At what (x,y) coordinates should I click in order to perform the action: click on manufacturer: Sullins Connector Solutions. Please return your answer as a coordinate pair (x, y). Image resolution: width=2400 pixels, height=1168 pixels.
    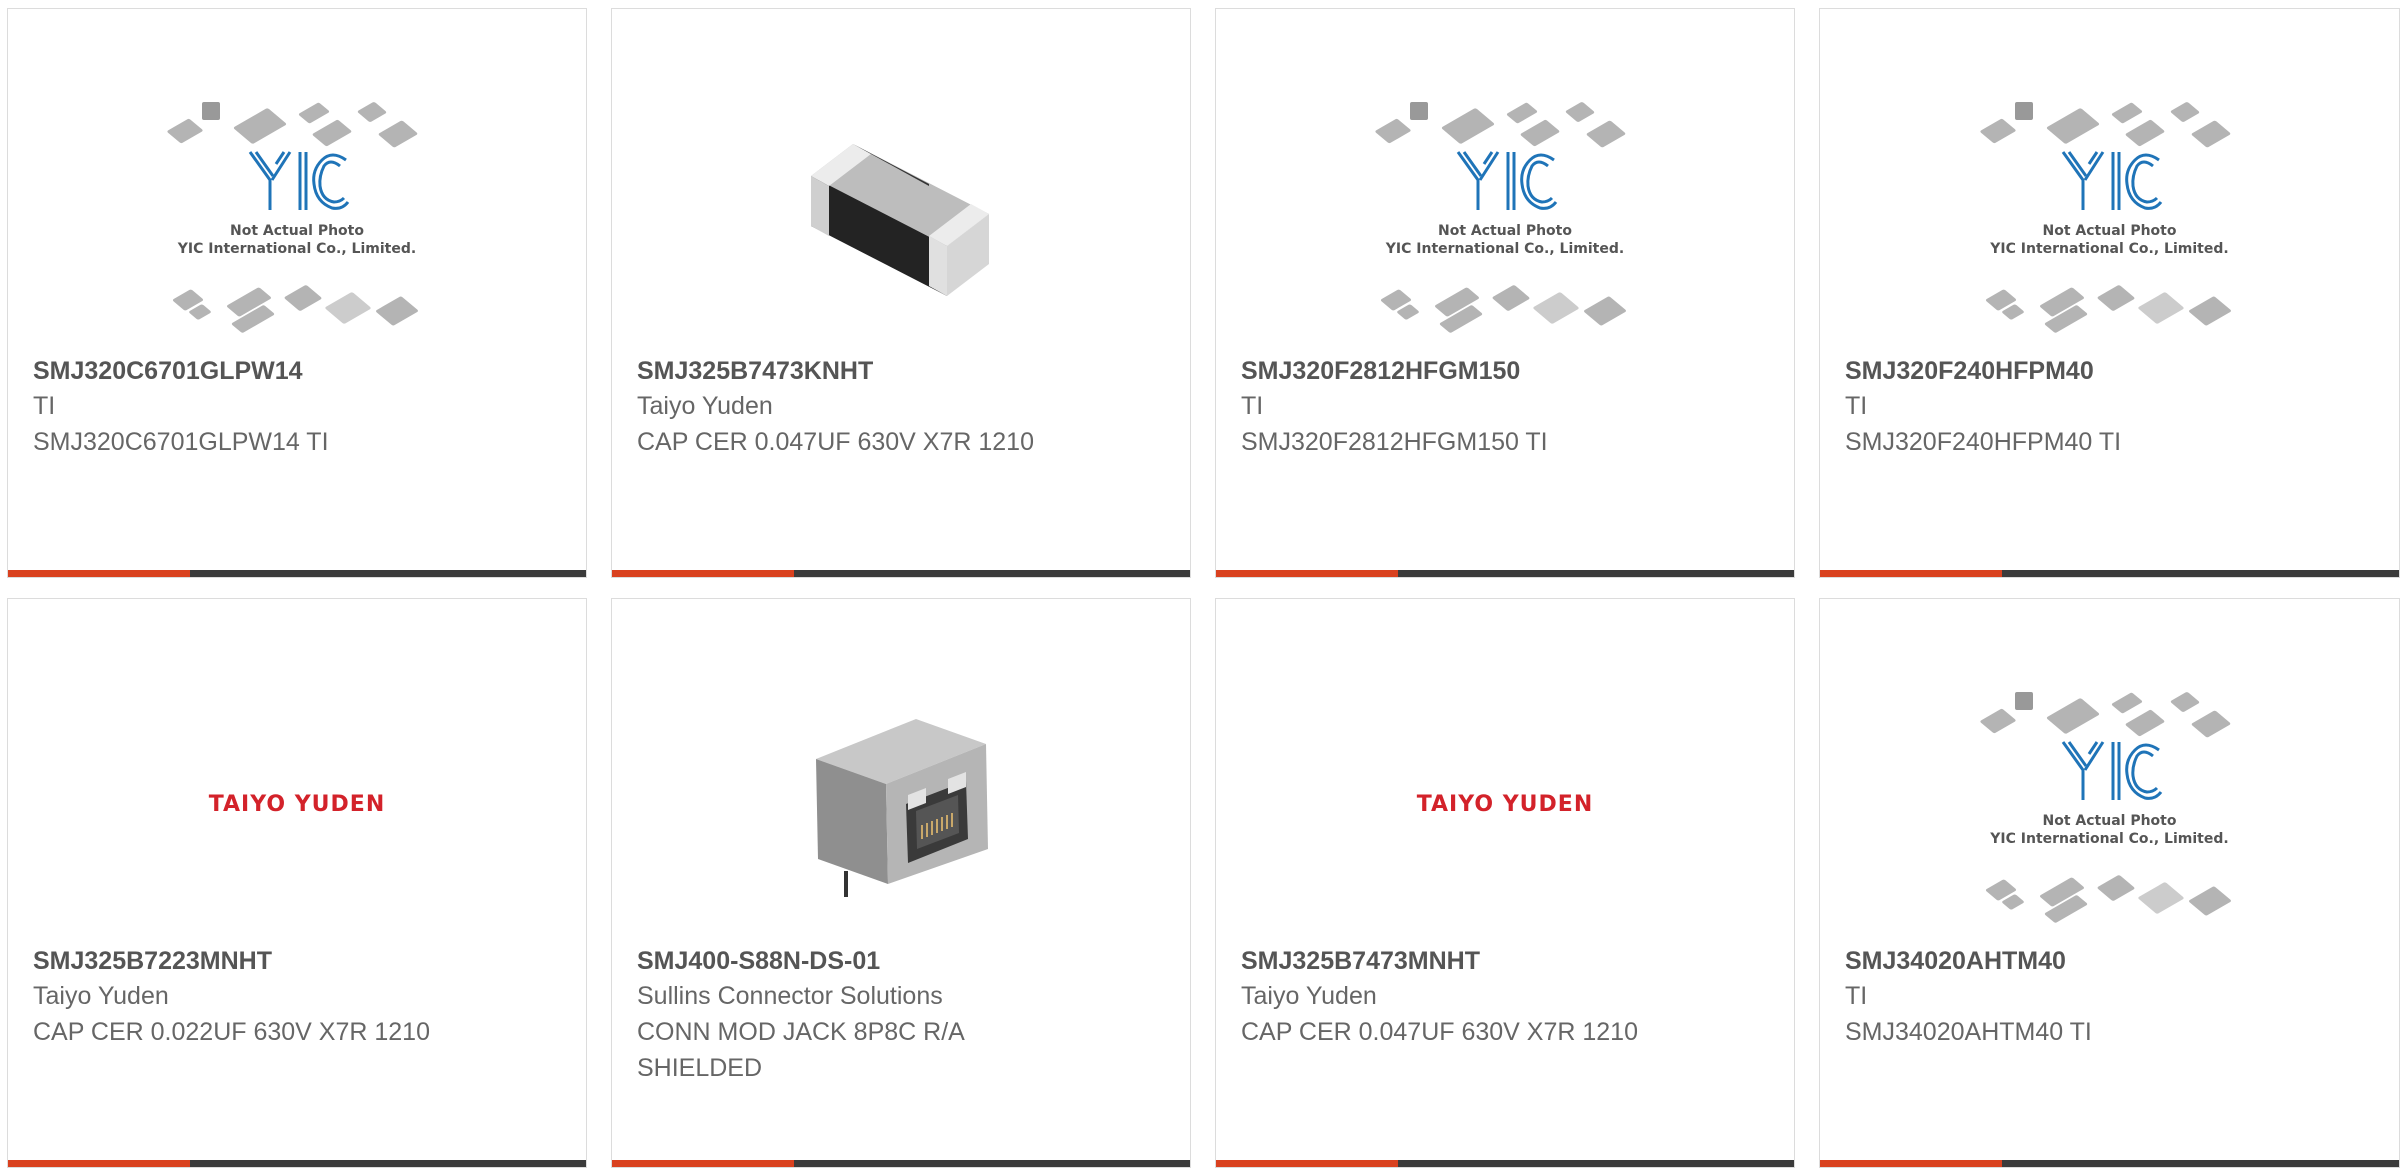
    Looking at the image, I should click on (790, 996).